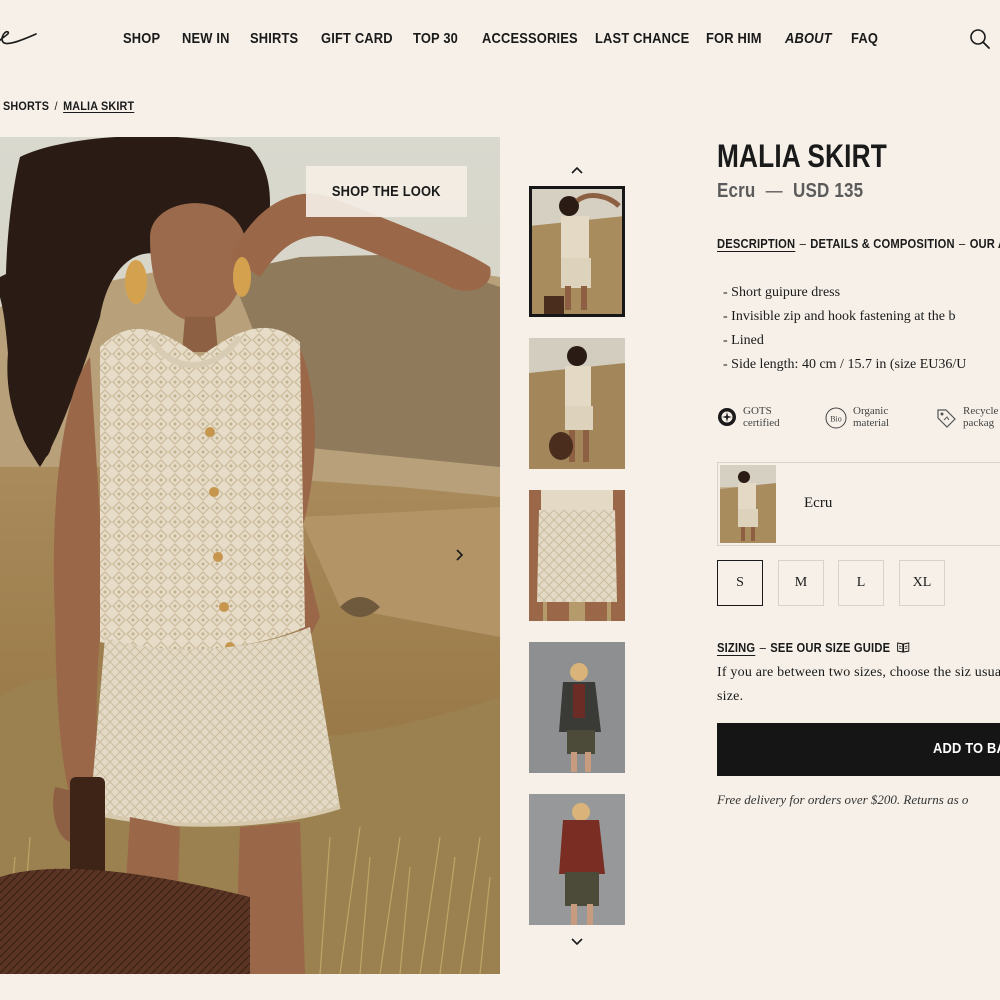 The height and width of the screenshot is (1000, 1000). I want to click on color-option-label: Ecru, so click(818, 503).